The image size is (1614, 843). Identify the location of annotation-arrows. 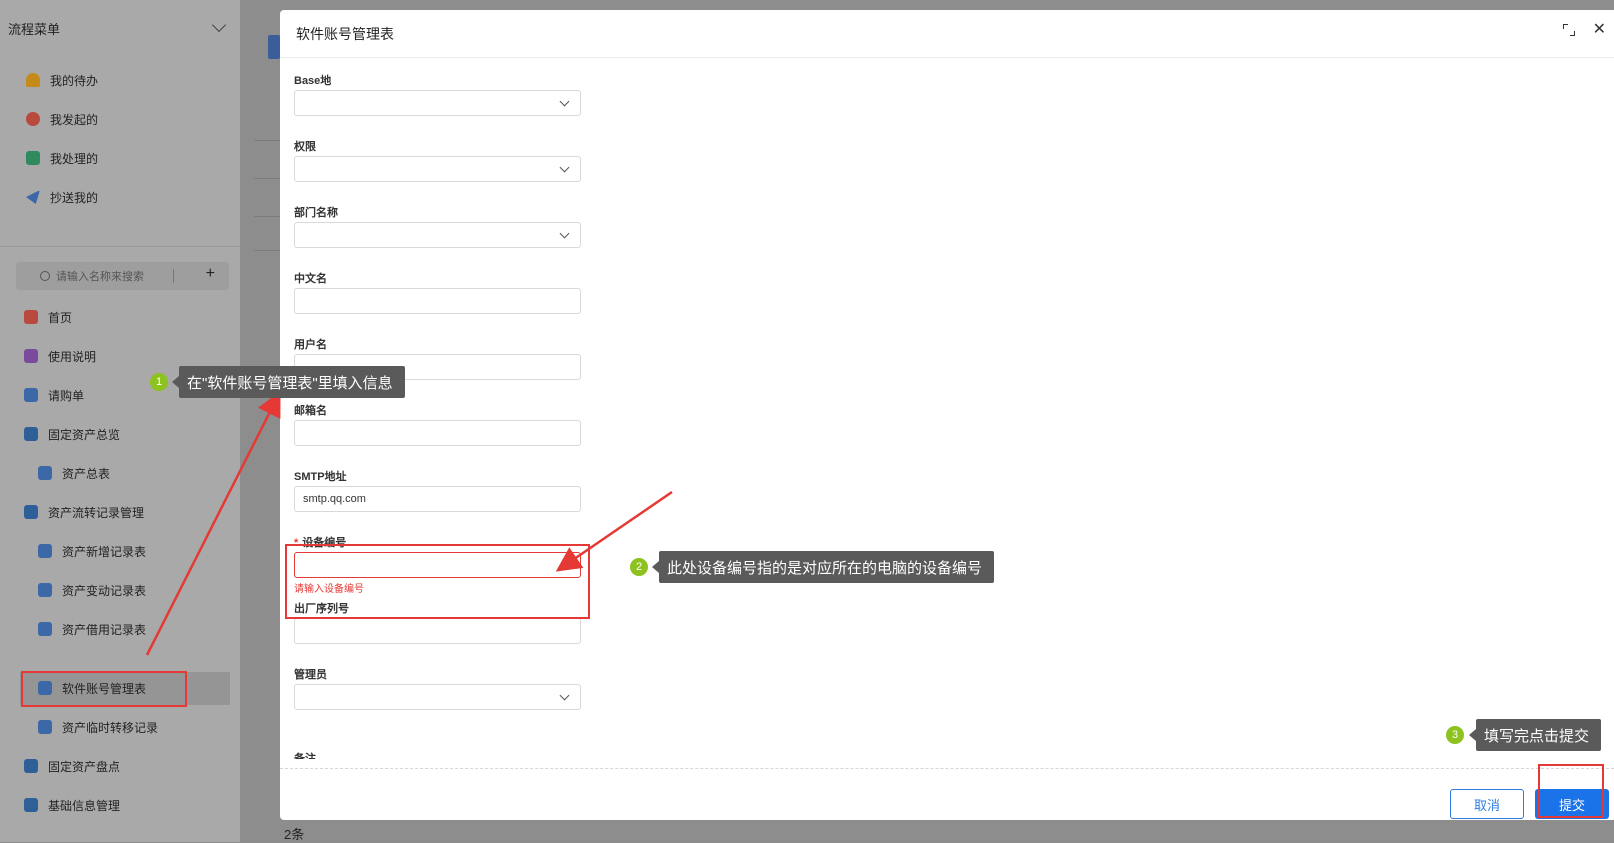
(409, 523).